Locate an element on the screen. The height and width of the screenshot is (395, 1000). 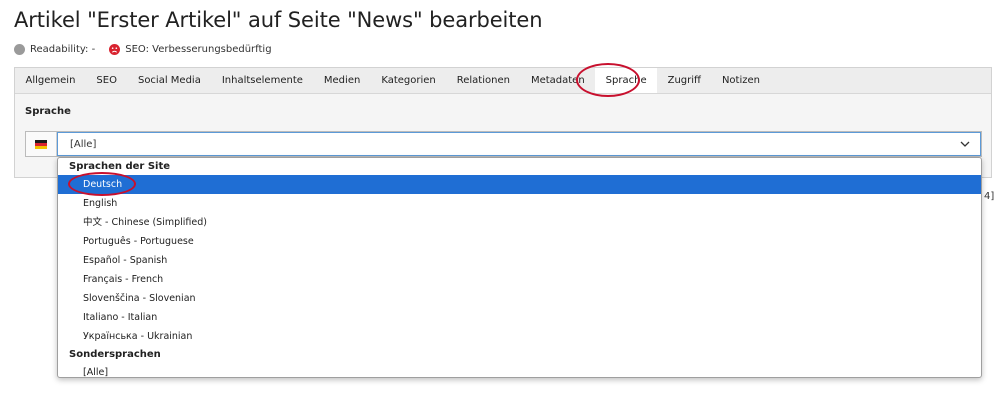
readability-label: Readability: - is located at coordinates (63, 49).